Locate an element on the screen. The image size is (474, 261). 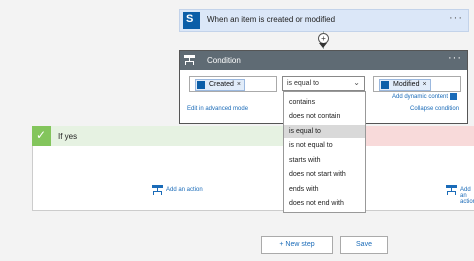
right-operand-field: Modified × is located at coordinates (417, 84).